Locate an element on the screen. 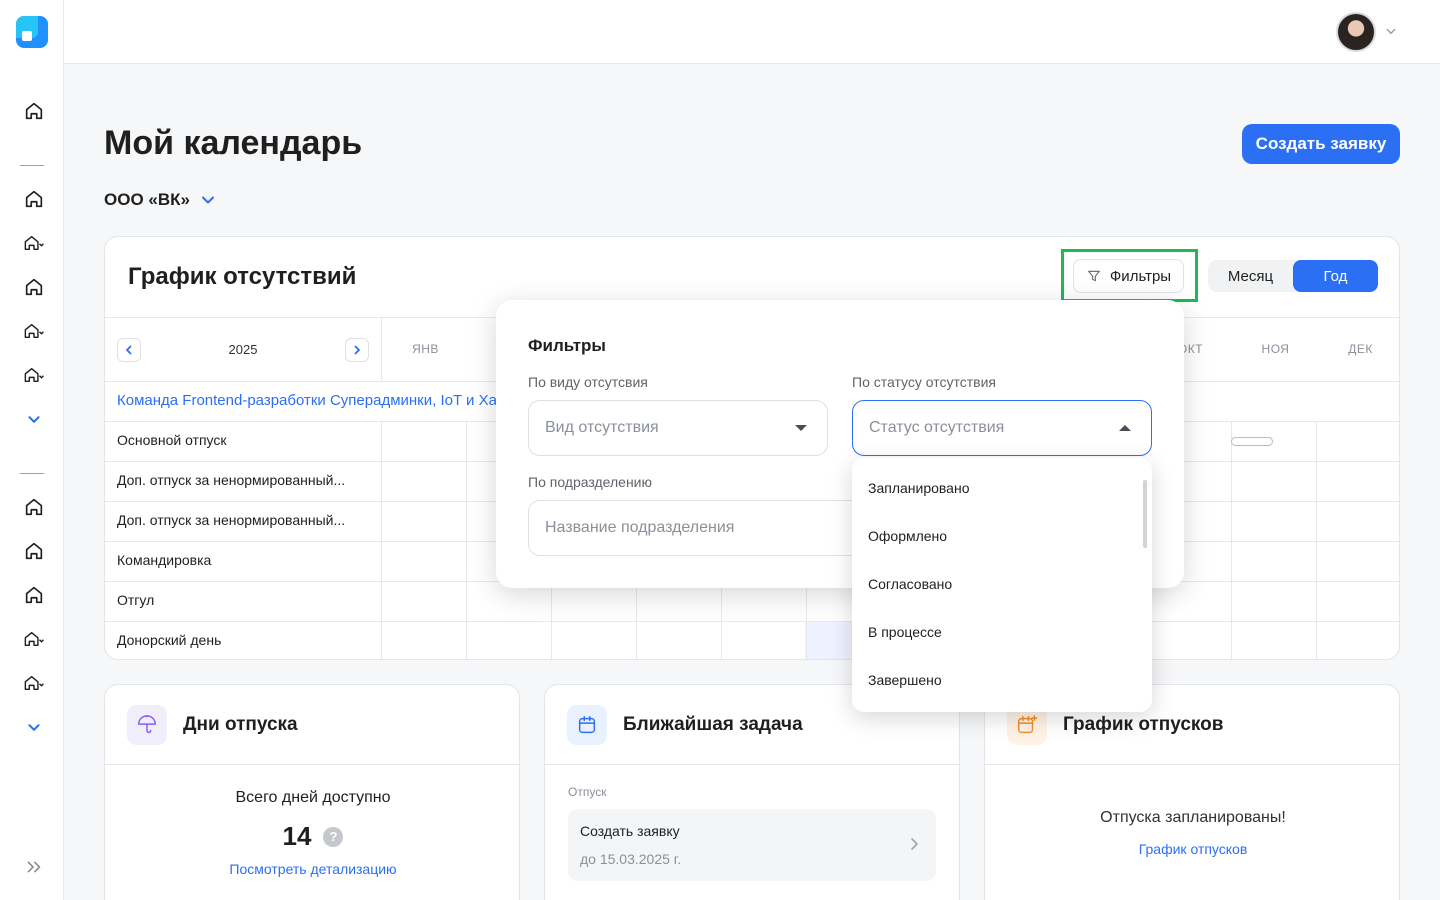  task-due-date: до 15.03.2025 г. is located at coordinates (631, 859).